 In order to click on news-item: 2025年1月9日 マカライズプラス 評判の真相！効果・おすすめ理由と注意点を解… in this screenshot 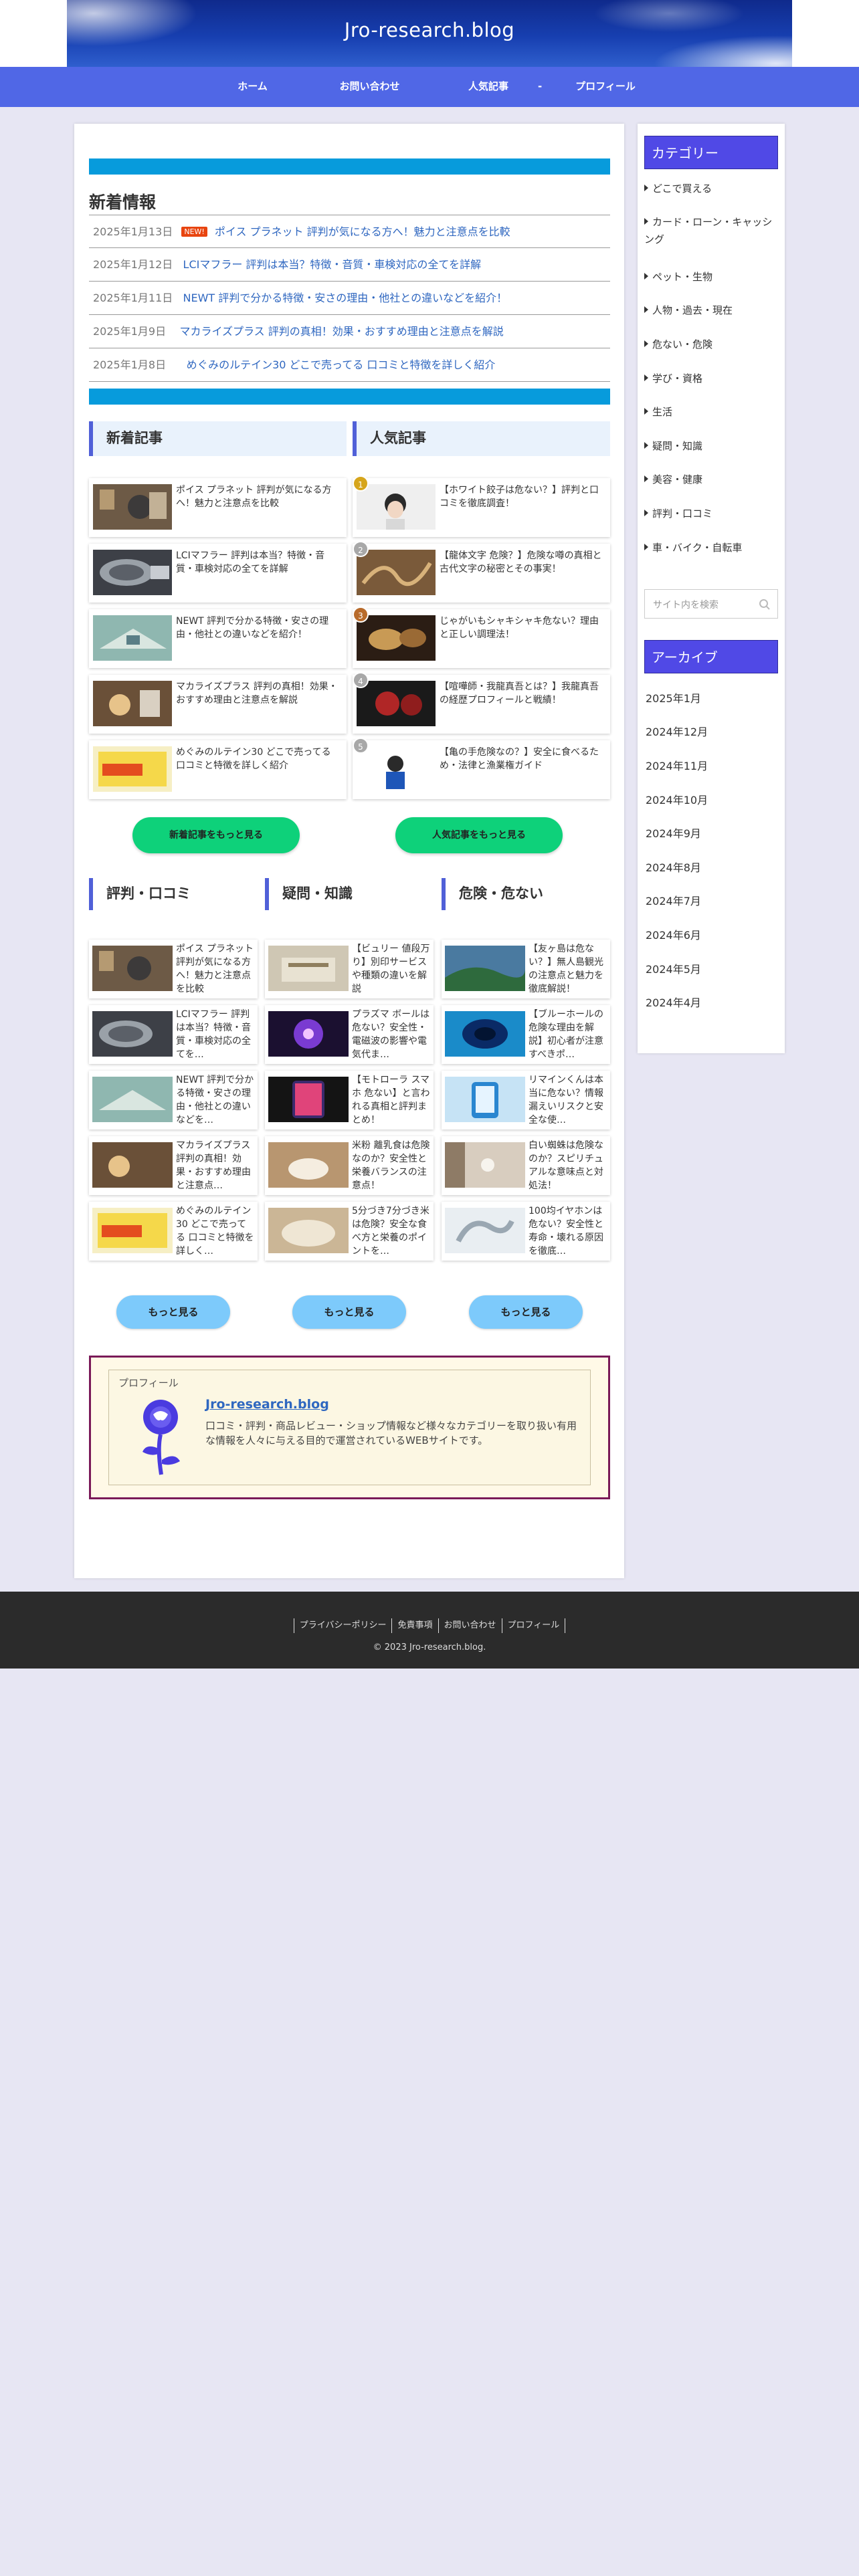, I will do `click(350, 331)`.